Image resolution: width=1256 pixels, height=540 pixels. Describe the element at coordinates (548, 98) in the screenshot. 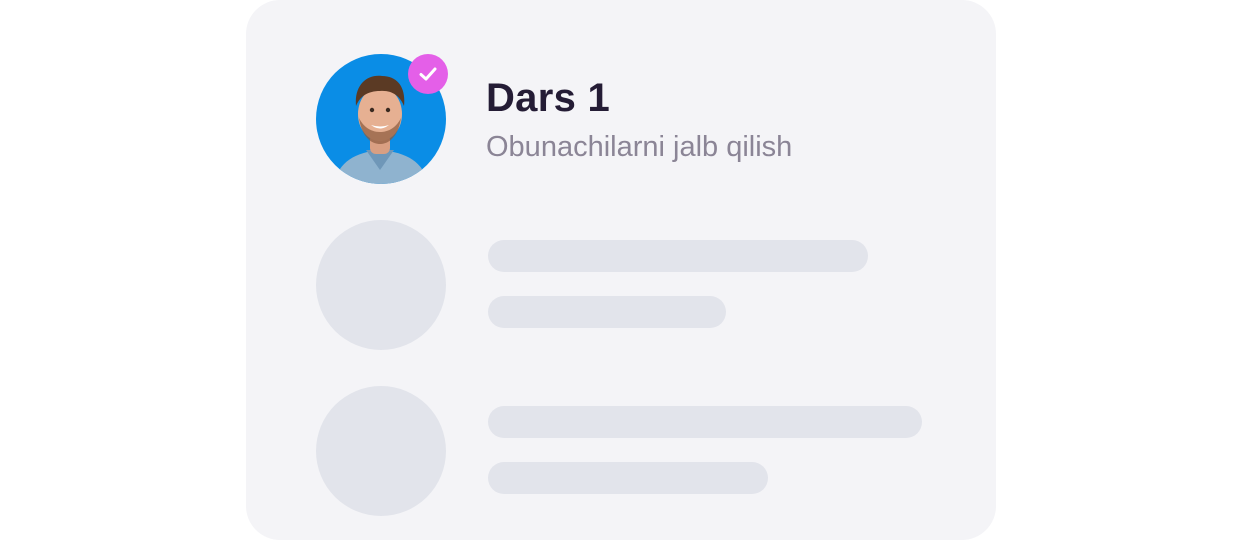

I see `lesson-title: Dars 1` at that location.